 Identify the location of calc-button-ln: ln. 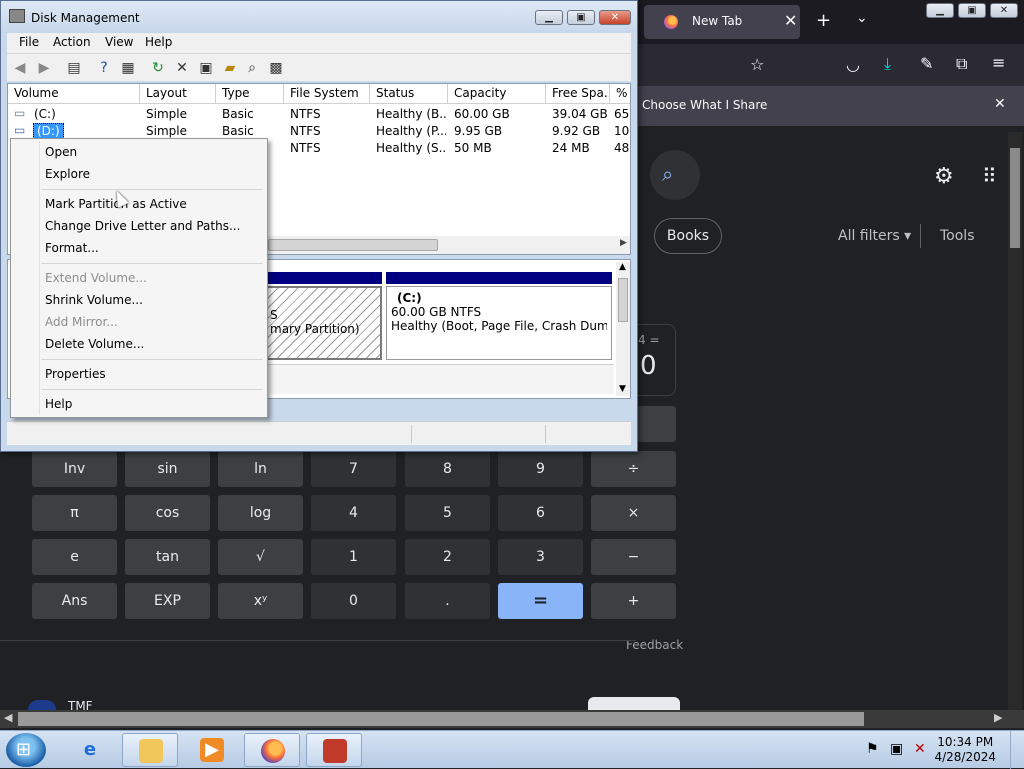
(260, 469).